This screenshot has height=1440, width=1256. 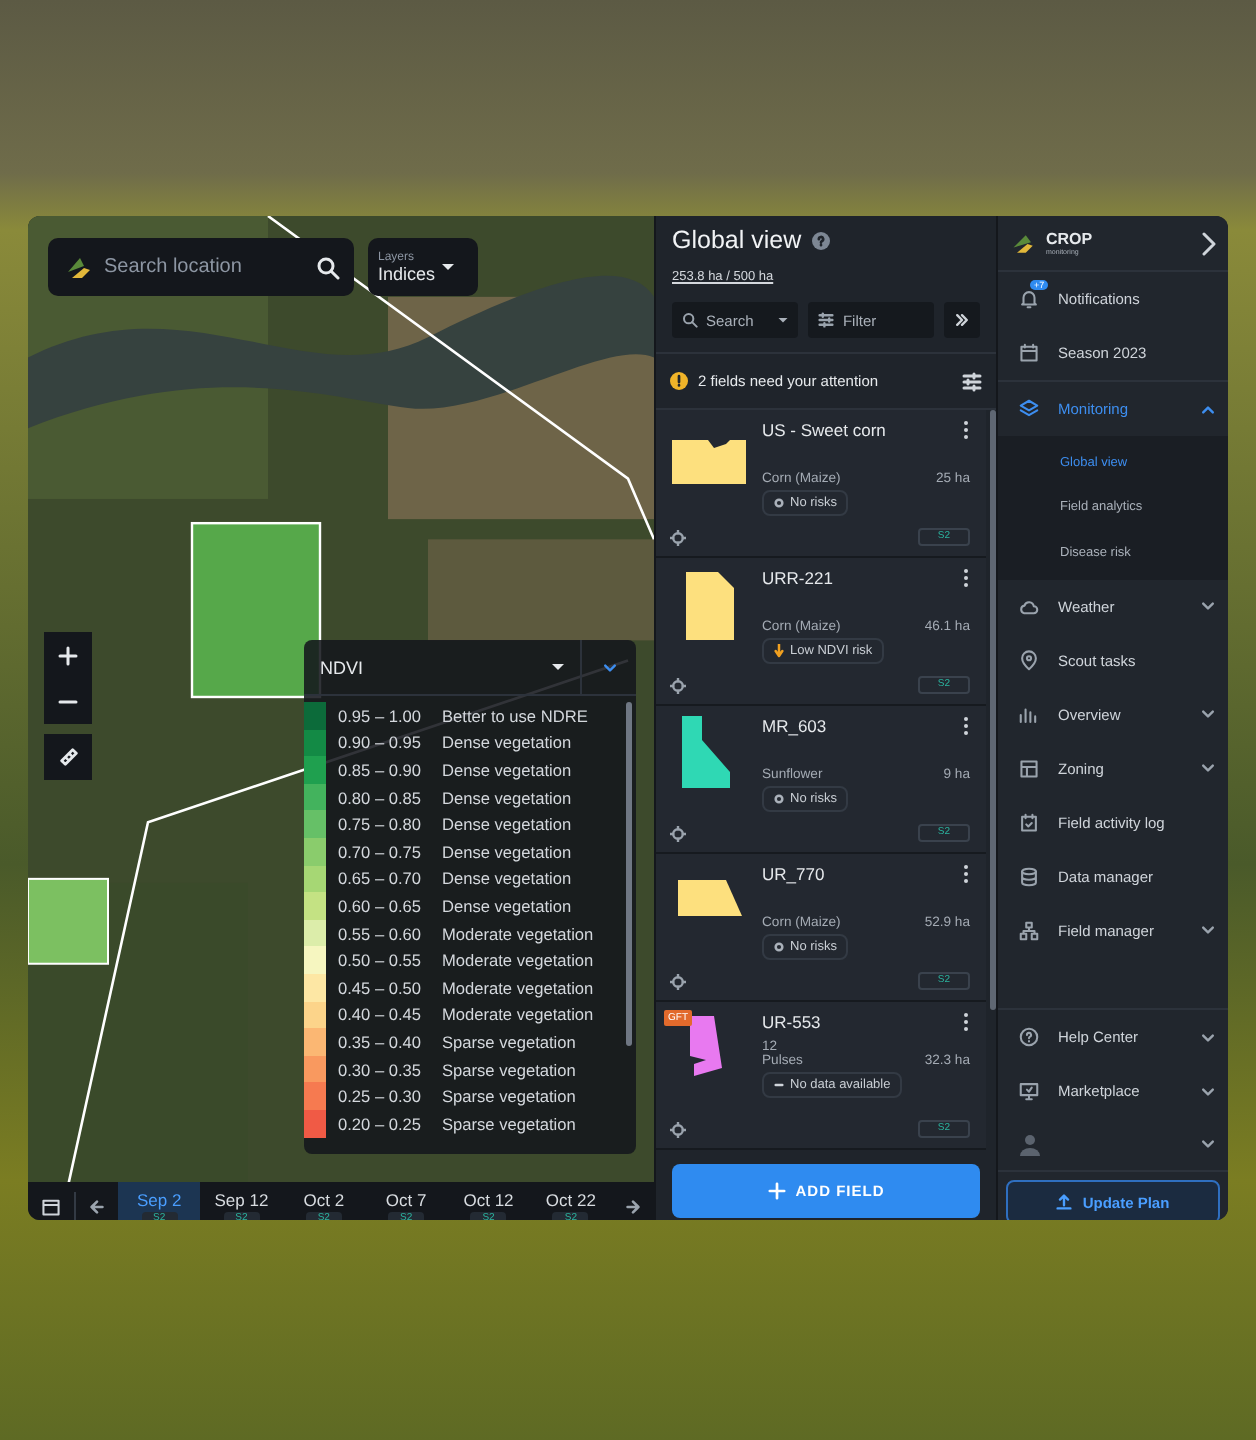 I want to click on arrow-right-icon, so click(x=633, y=1207).